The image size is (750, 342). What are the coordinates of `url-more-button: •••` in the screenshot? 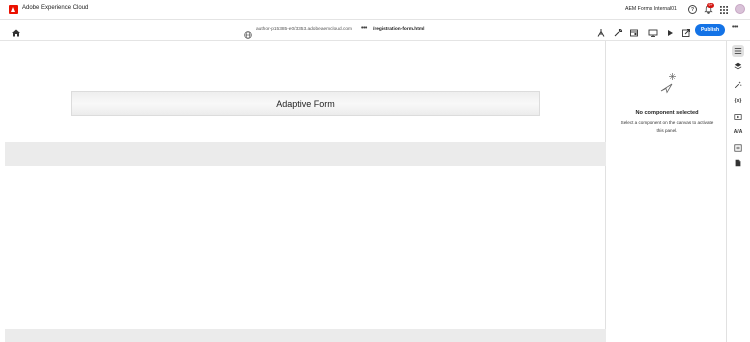 It's located at (364, 28).